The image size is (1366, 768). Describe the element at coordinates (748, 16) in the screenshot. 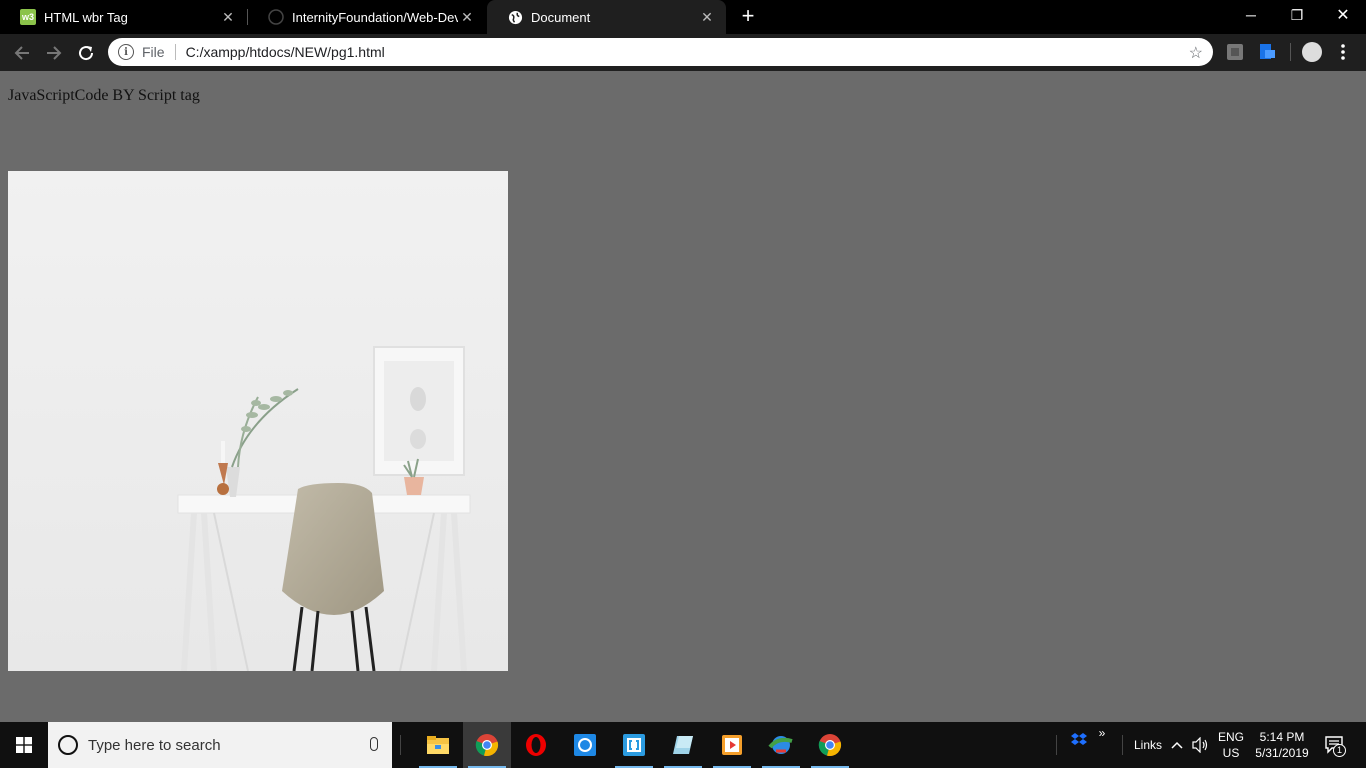

I see `new-tab-button: +` at that location.